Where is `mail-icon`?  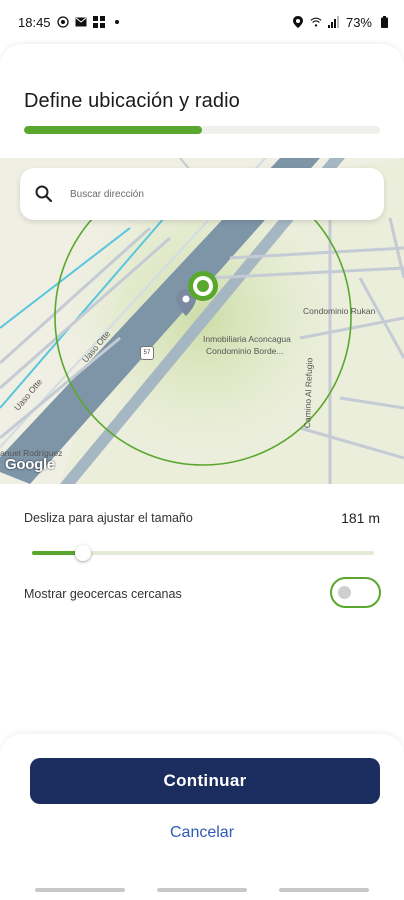 mail-icon is located at coordinates (81, 22).